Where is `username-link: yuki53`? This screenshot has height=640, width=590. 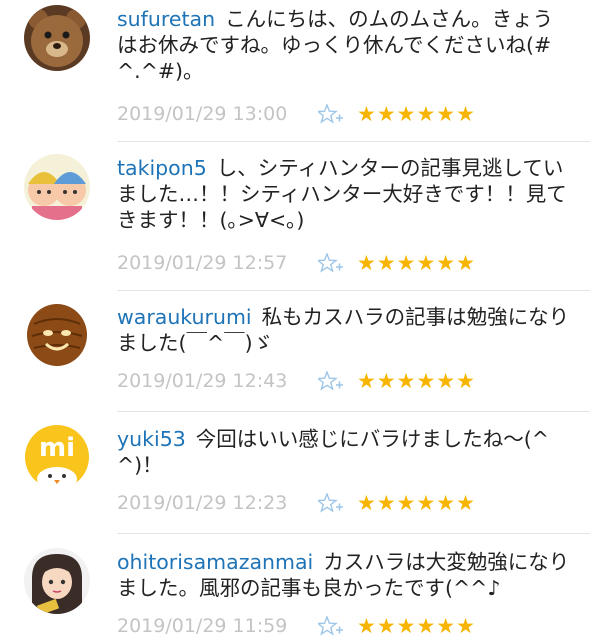
username-link: yuki53 is located at coordinates (151, 439).